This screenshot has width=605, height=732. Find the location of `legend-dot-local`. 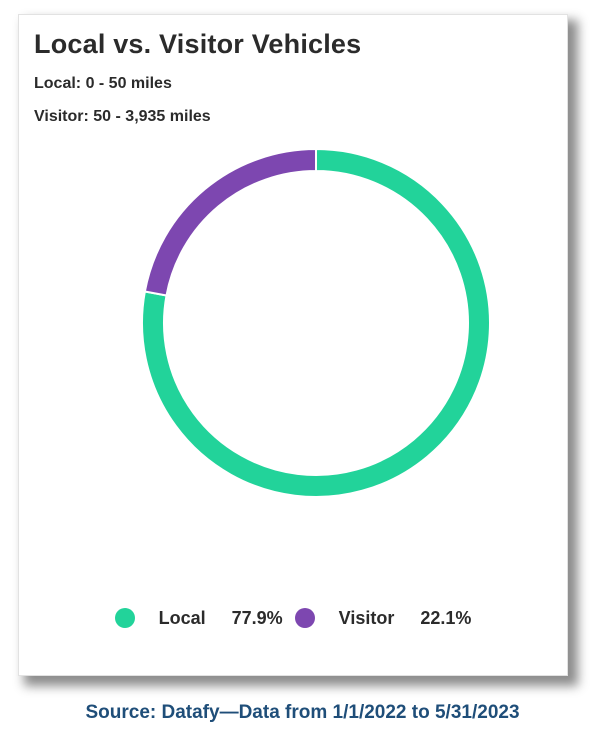

legend-dot-local is located at coordinates (124, 618).